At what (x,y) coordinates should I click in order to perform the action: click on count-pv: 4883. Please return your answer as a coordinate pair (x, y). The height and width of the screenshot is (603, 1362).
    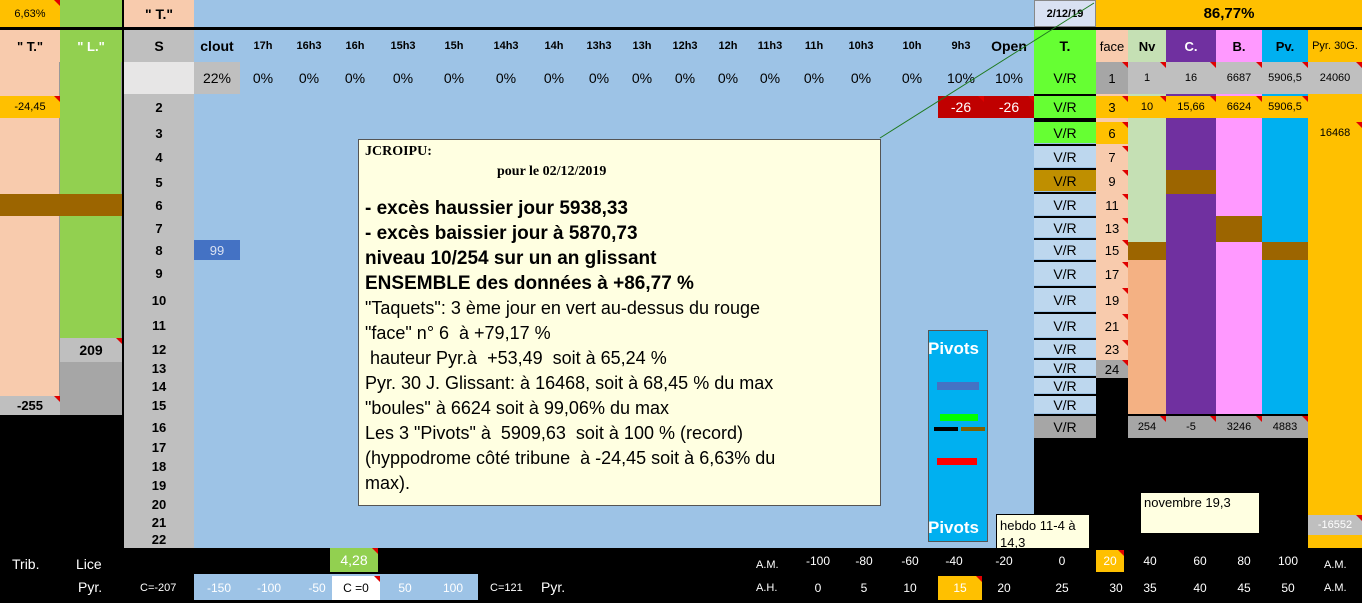
    Looking at the image, I should click on (1285, 427).